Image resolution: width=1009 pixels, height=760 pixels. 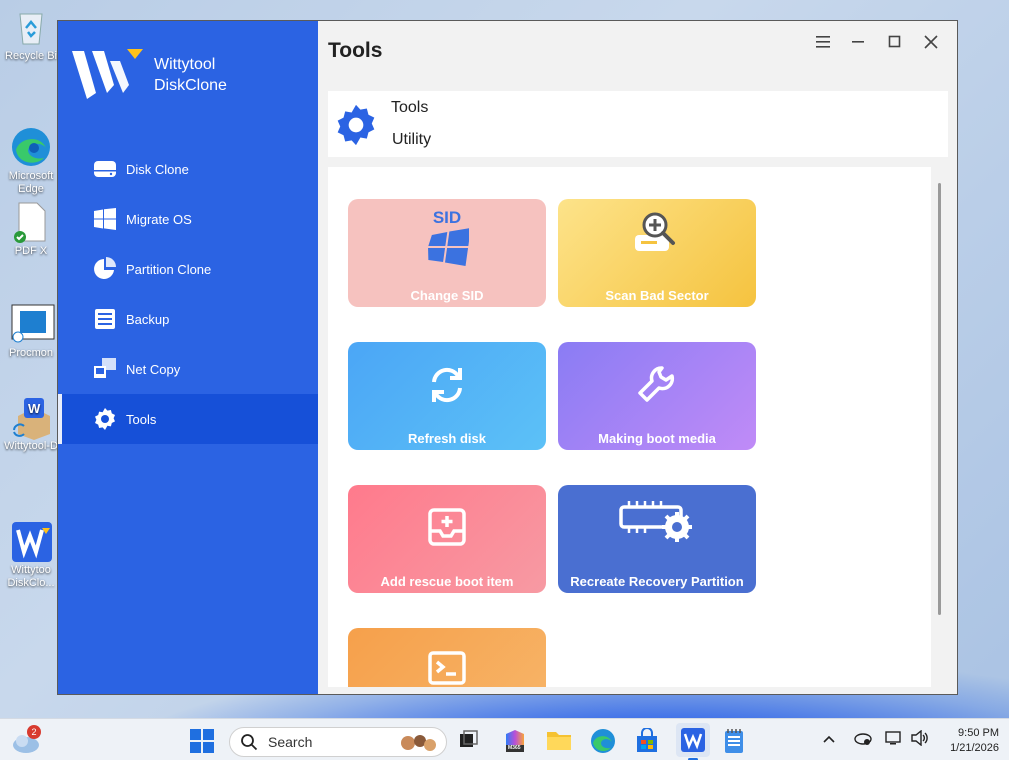 I want to click on task-view-button, so click(x=470, y=741).